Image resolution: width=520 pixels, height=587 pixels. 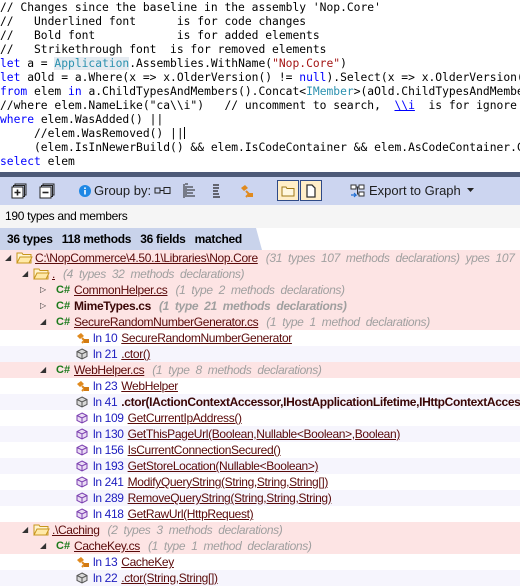 I want to click on member-name: RemoveQueryString(String,String,String), so click(x=230, y=498).